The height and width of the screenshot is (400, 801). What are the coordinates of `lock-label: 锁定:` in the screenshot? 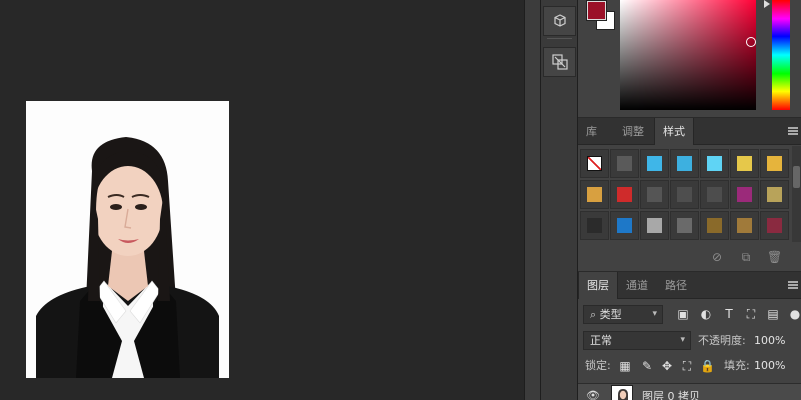 It's located at (598, 365).